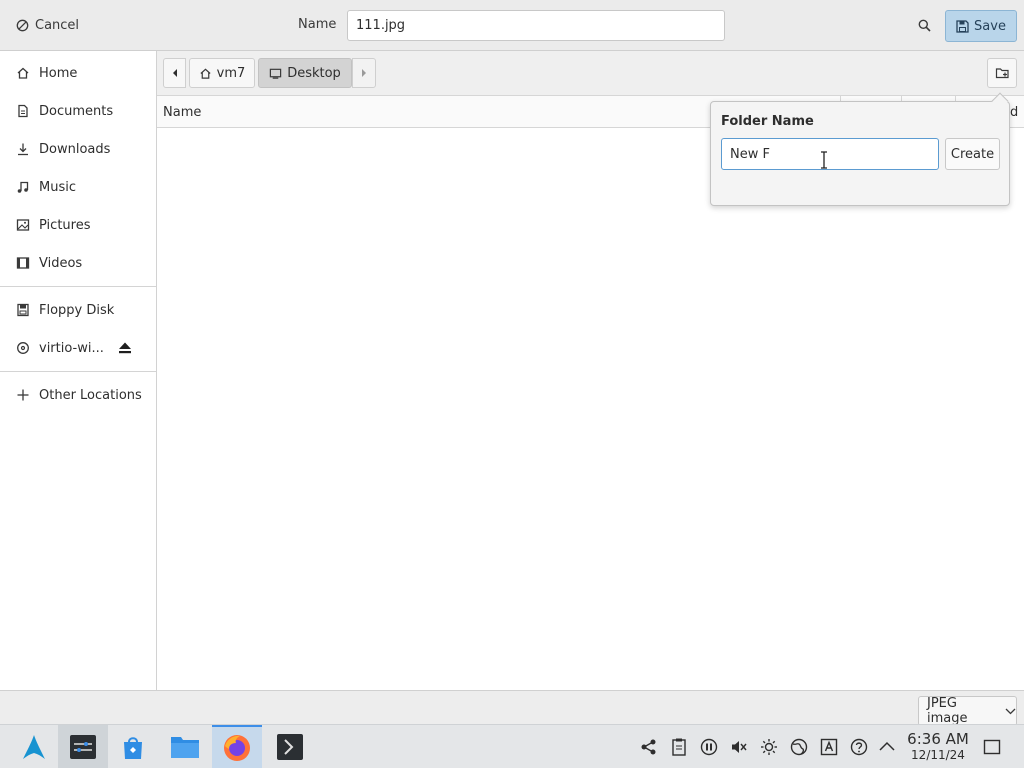 This screenshot has height=768, width=1024. Describe the element at coordinates (947, 711) in the screenshot. I see `filter-selected-label: JPEG image` at that location.